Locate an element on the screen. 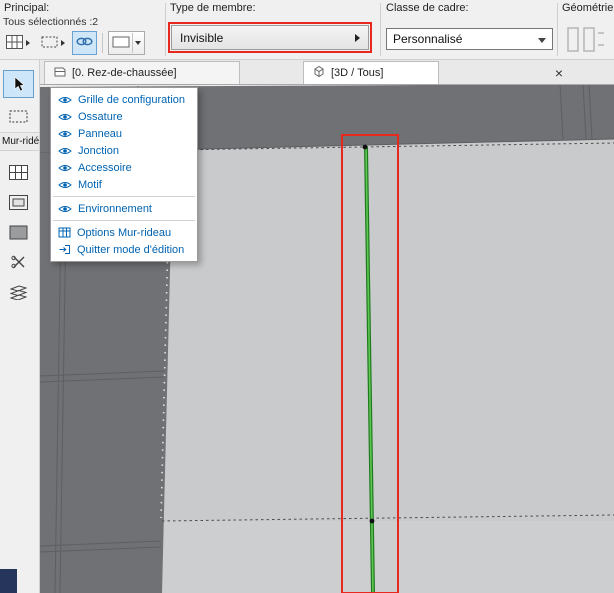 This screenshot has height=593, width=614. tab-label: [0. Rez-de-chaussée] is located at coordinates (124, 73).